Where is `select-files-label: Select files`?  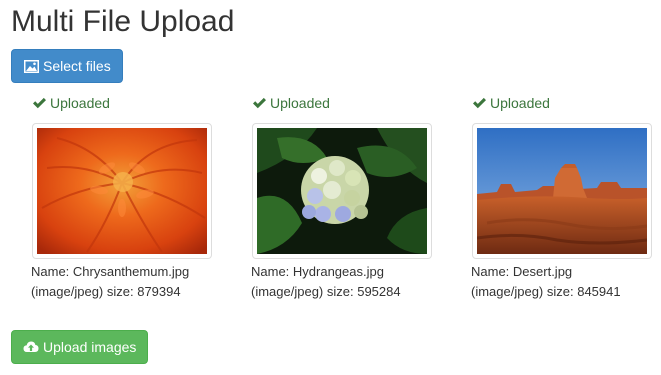
select-files-label: Select files is located at coordinates (77, 66).